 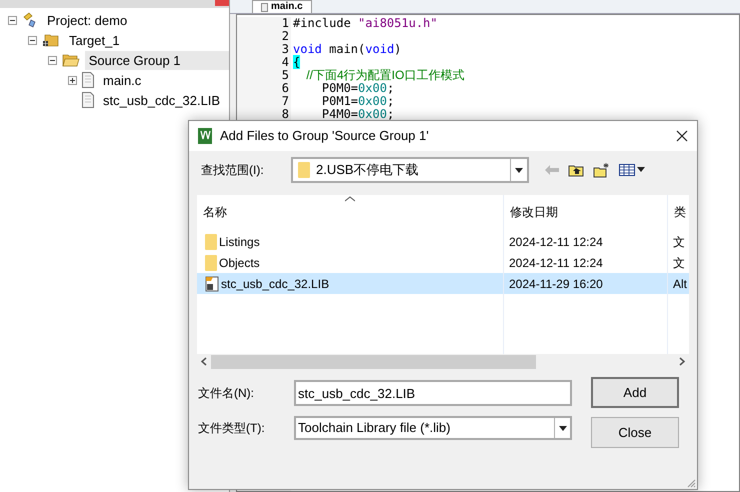 What do you see at coordinates (357, 114) in the screenshot?
I see `code-line: P4M0=0x00;` at bounding box center [357, 114].